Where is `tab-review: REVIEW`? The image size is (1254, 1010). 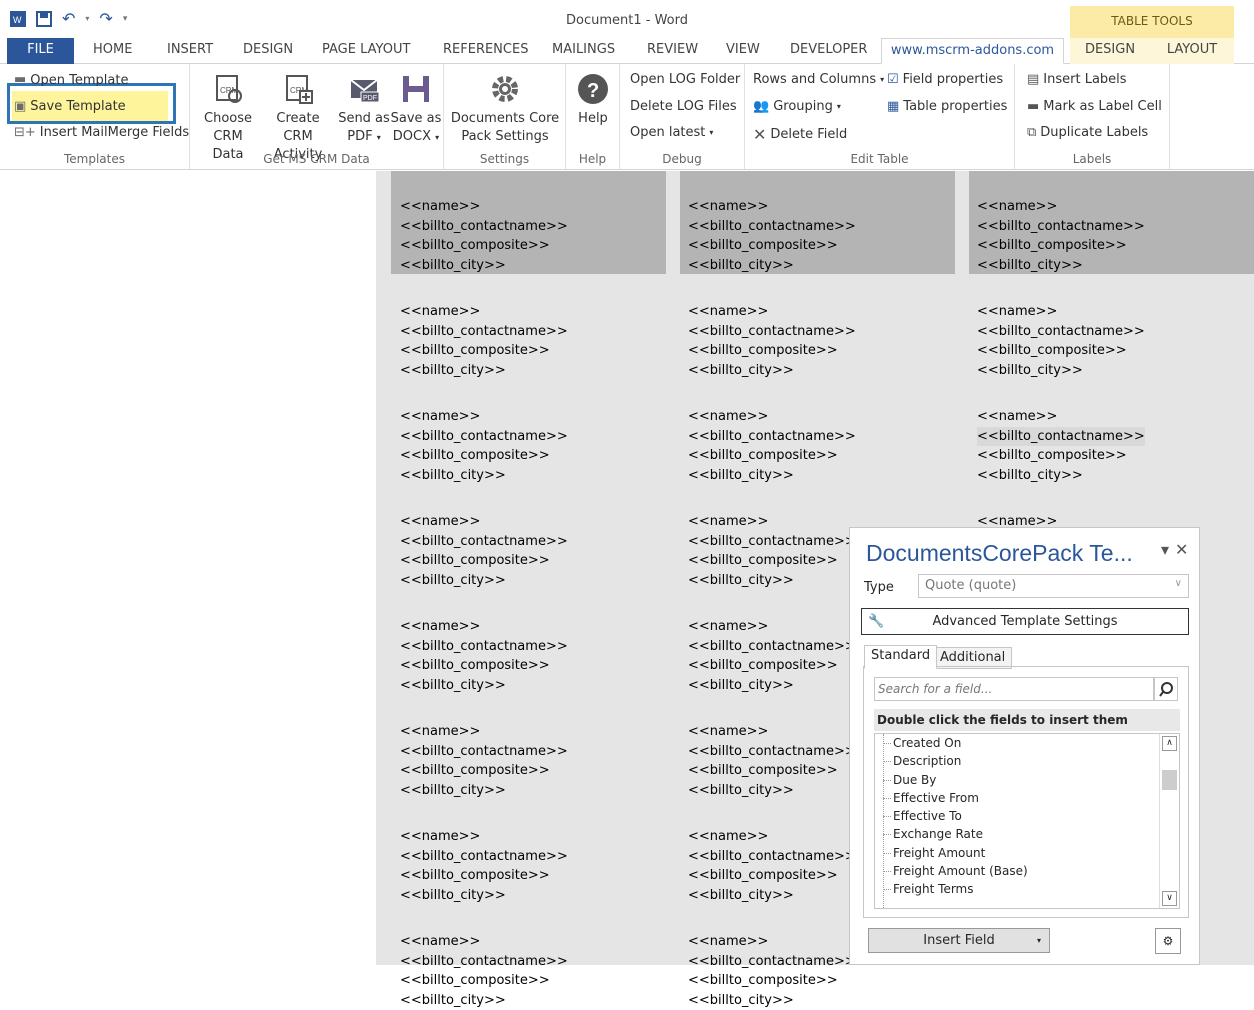 tab-review: REVIEW is located at coordinates (672, 51).